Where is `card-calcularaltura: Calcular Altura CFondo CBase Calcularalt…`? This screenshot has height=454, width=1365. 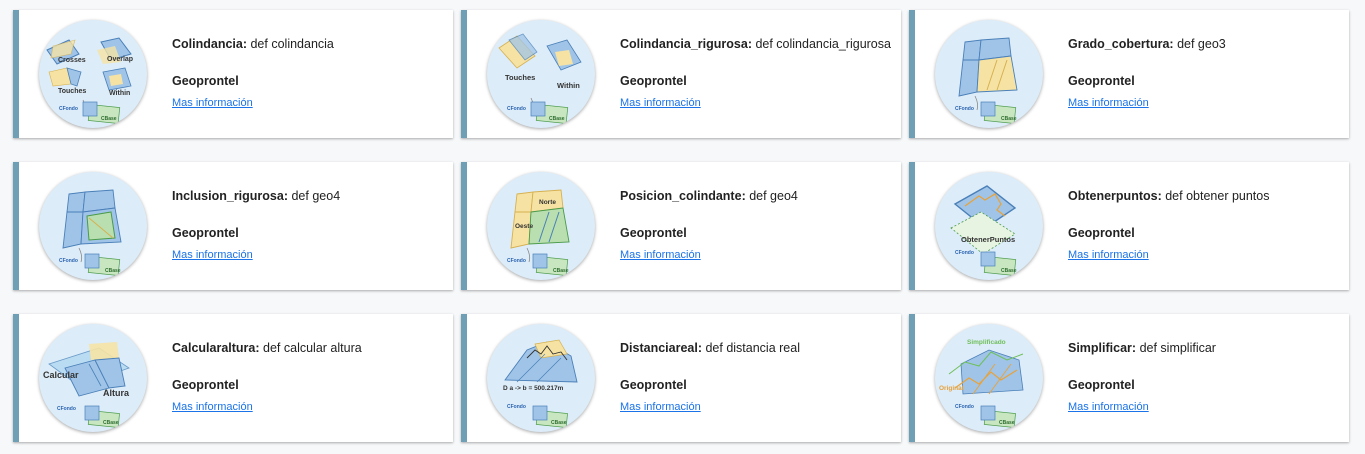
card-calcularaltura: Calcular Altura CFondo CBase Calcularalt… is located at coordinates (233, 378).